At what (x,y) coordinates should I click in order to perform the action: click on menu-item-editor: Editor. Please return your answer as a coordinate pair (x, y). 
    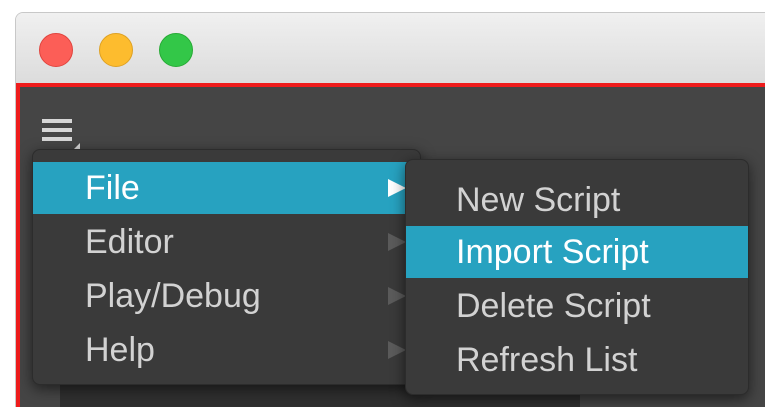
    Looking at the image, I should click on (226, 242).